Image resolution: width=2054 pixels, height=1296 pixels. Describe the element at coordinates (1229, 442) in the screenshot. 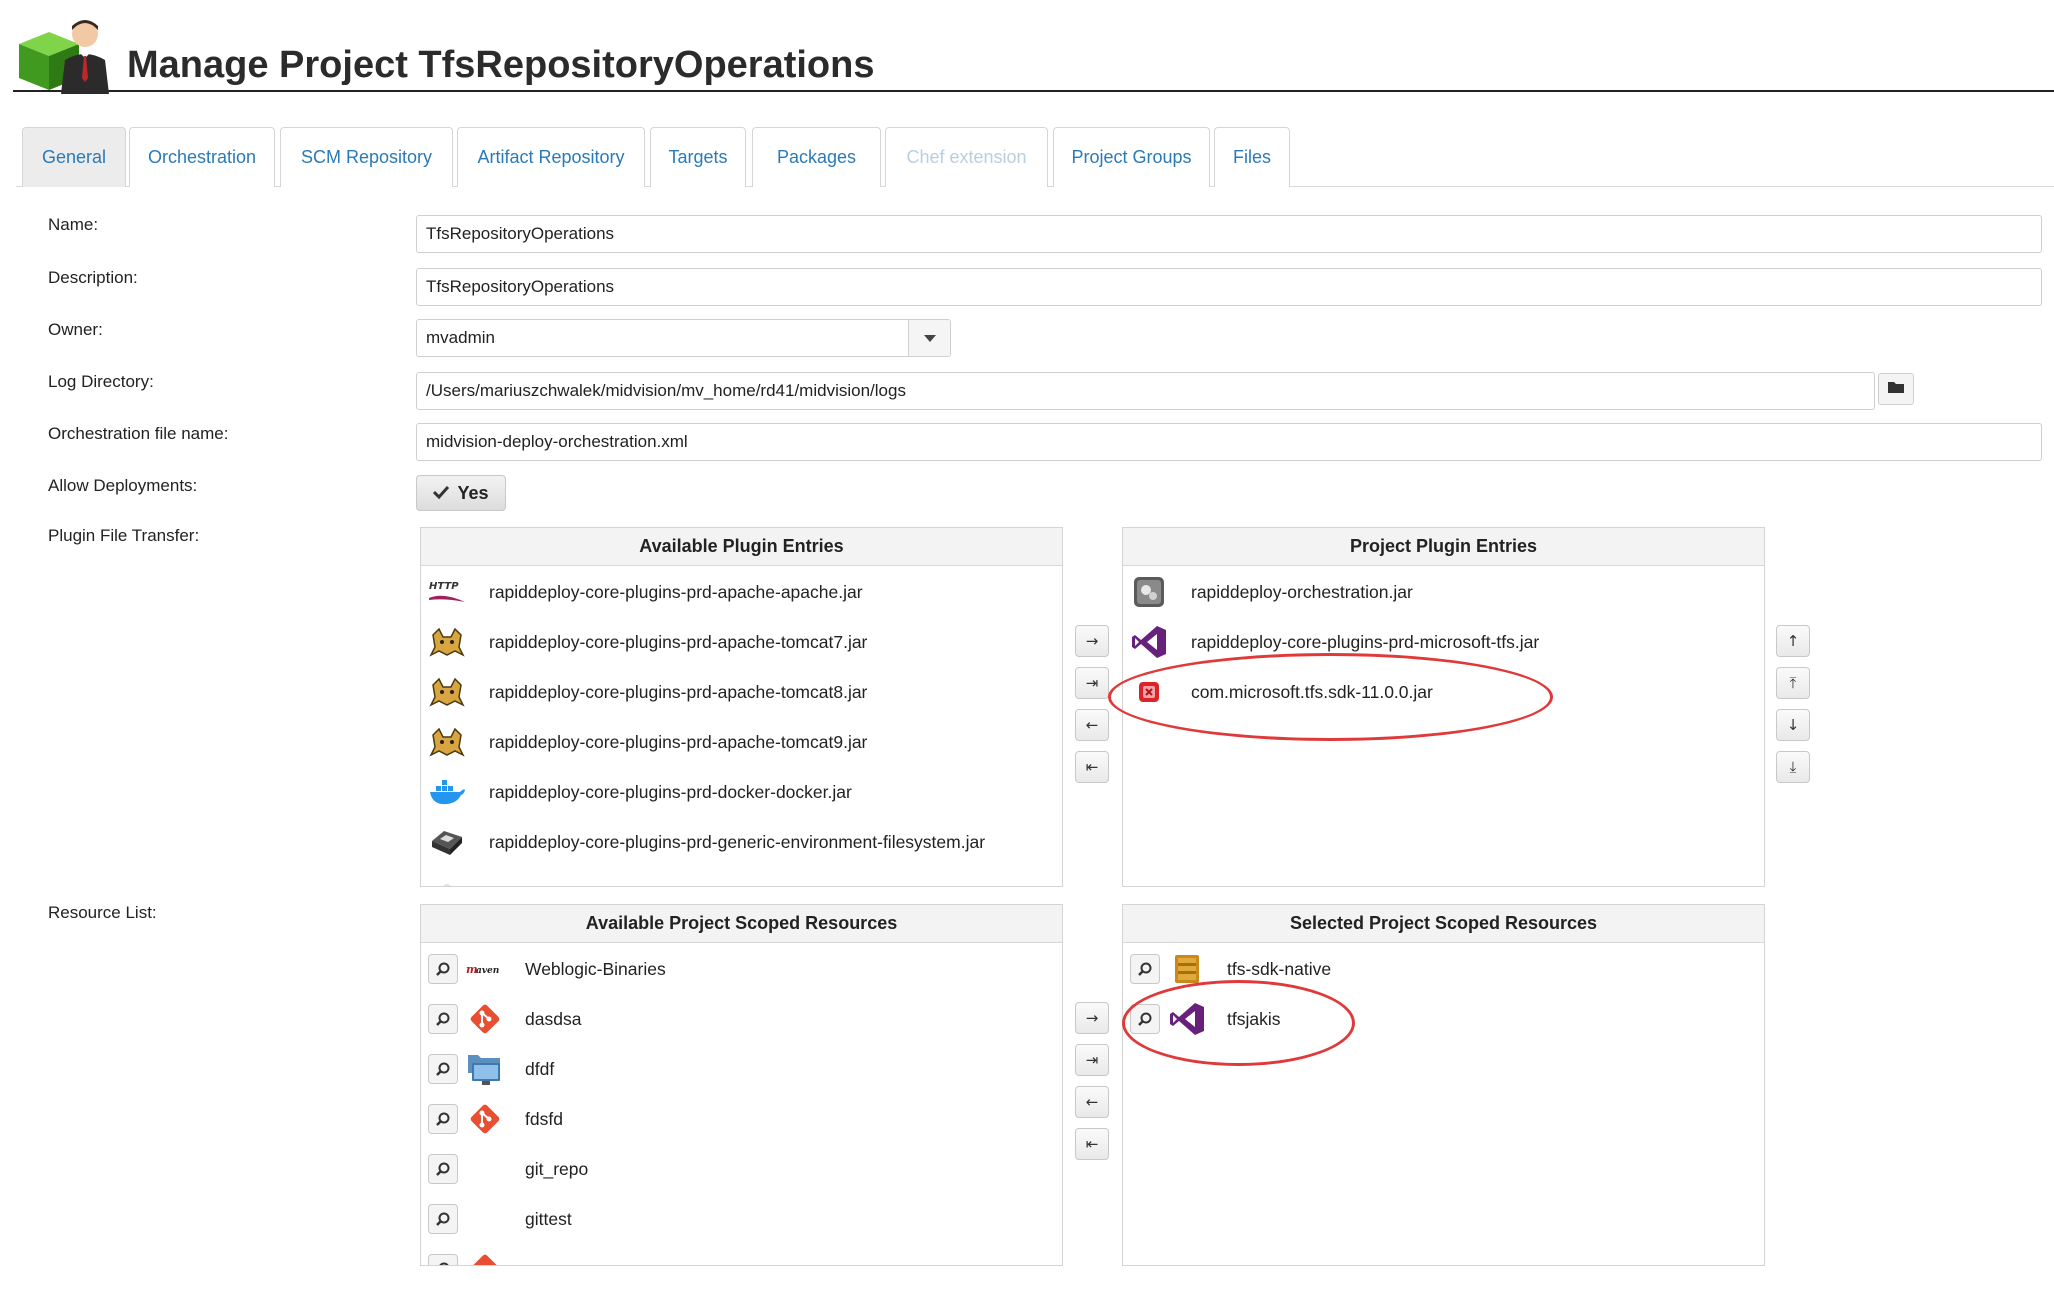

I see `orchestration-file-field: midvision-deploy-orchestration.xml` at that location.